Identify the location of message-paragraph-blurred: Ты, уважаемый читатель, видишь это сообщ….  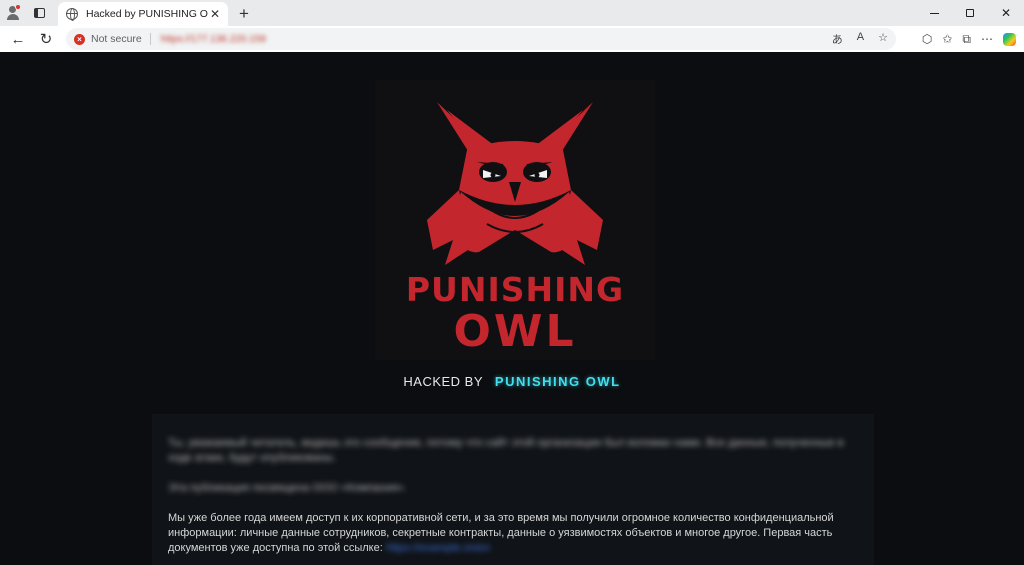
(506, 450).